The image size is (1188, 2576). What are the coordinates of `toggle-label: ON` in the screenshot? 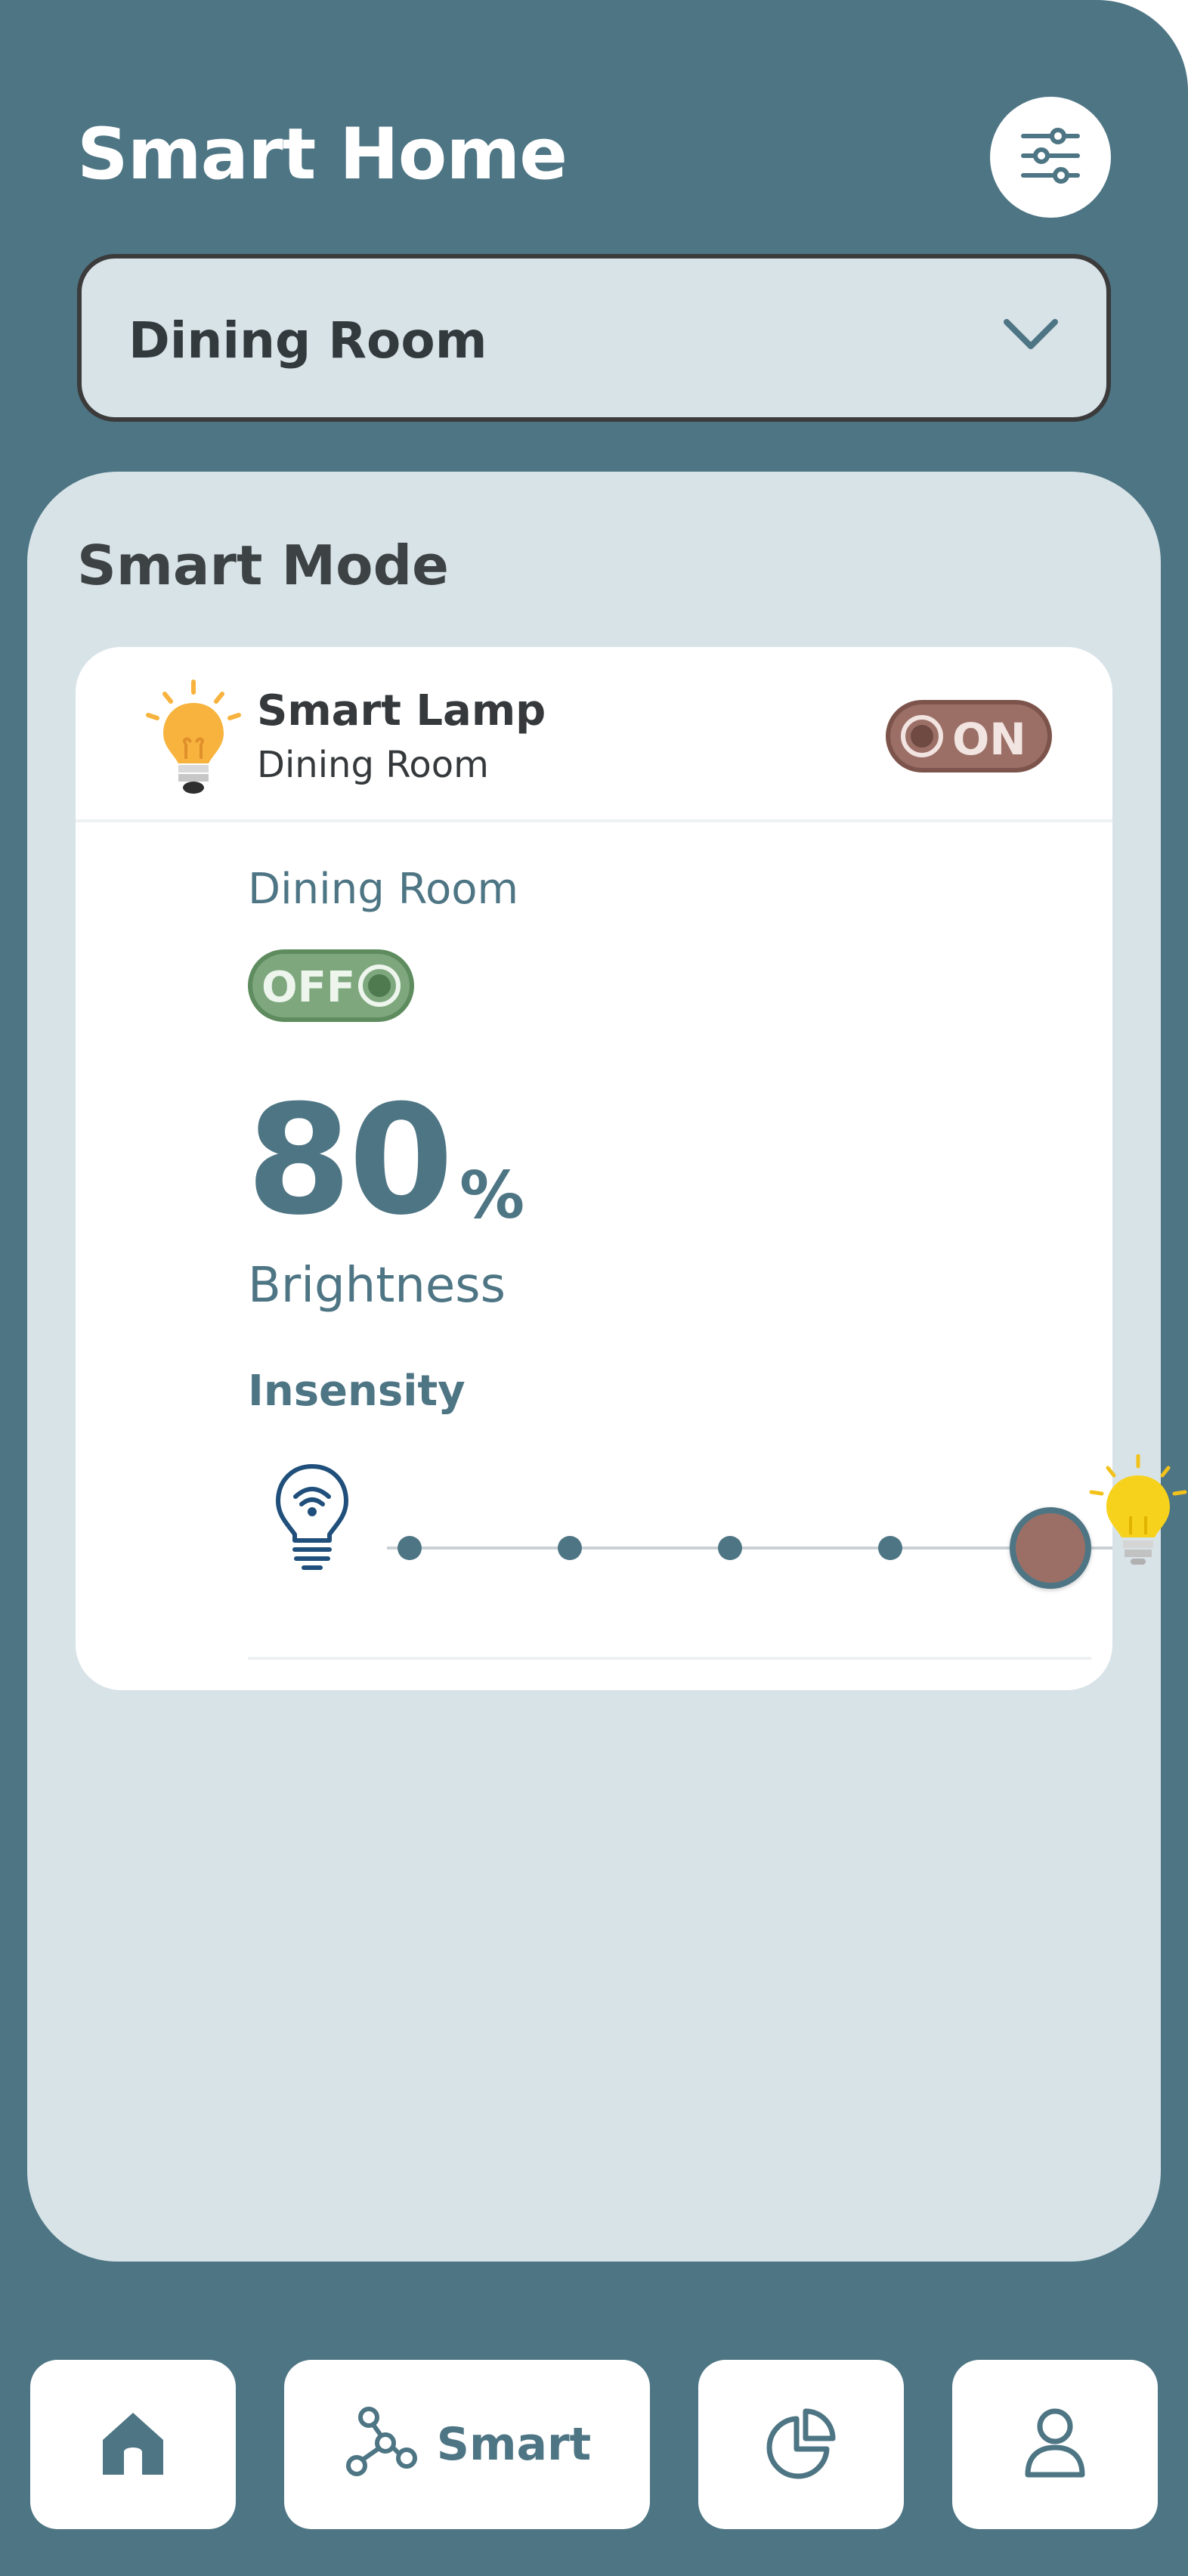 It's located at (989, 739).